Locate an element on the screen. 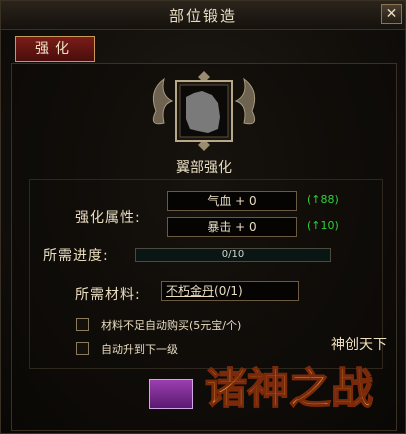 Image resolution: width=406 pixels, height=434 pixels. material-name-link: 不朽金丹 is located at coordinates (190, 291).